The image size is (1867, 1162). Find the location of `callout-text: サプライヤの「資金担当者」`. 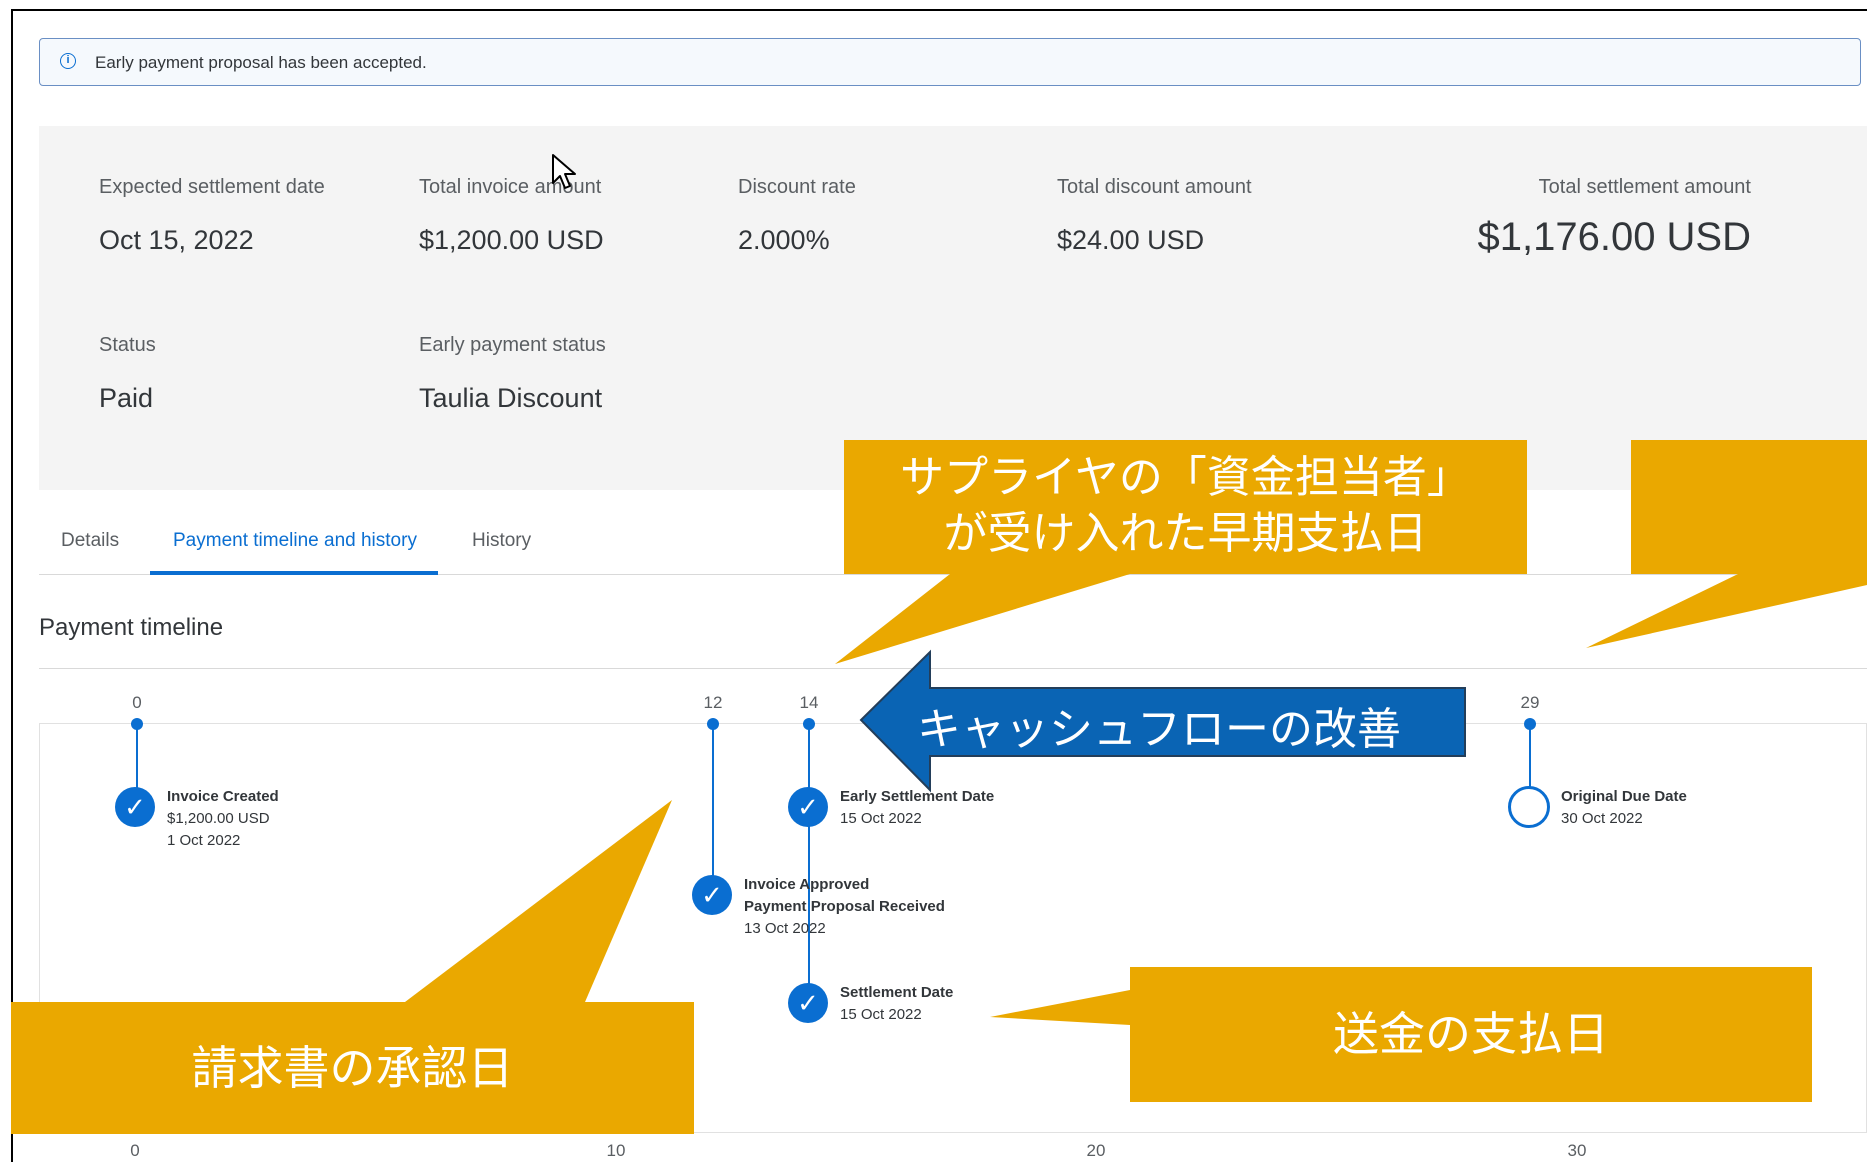

callout-text: サプライヤの「資金担当者」 is located at coordinates (1185, 477).